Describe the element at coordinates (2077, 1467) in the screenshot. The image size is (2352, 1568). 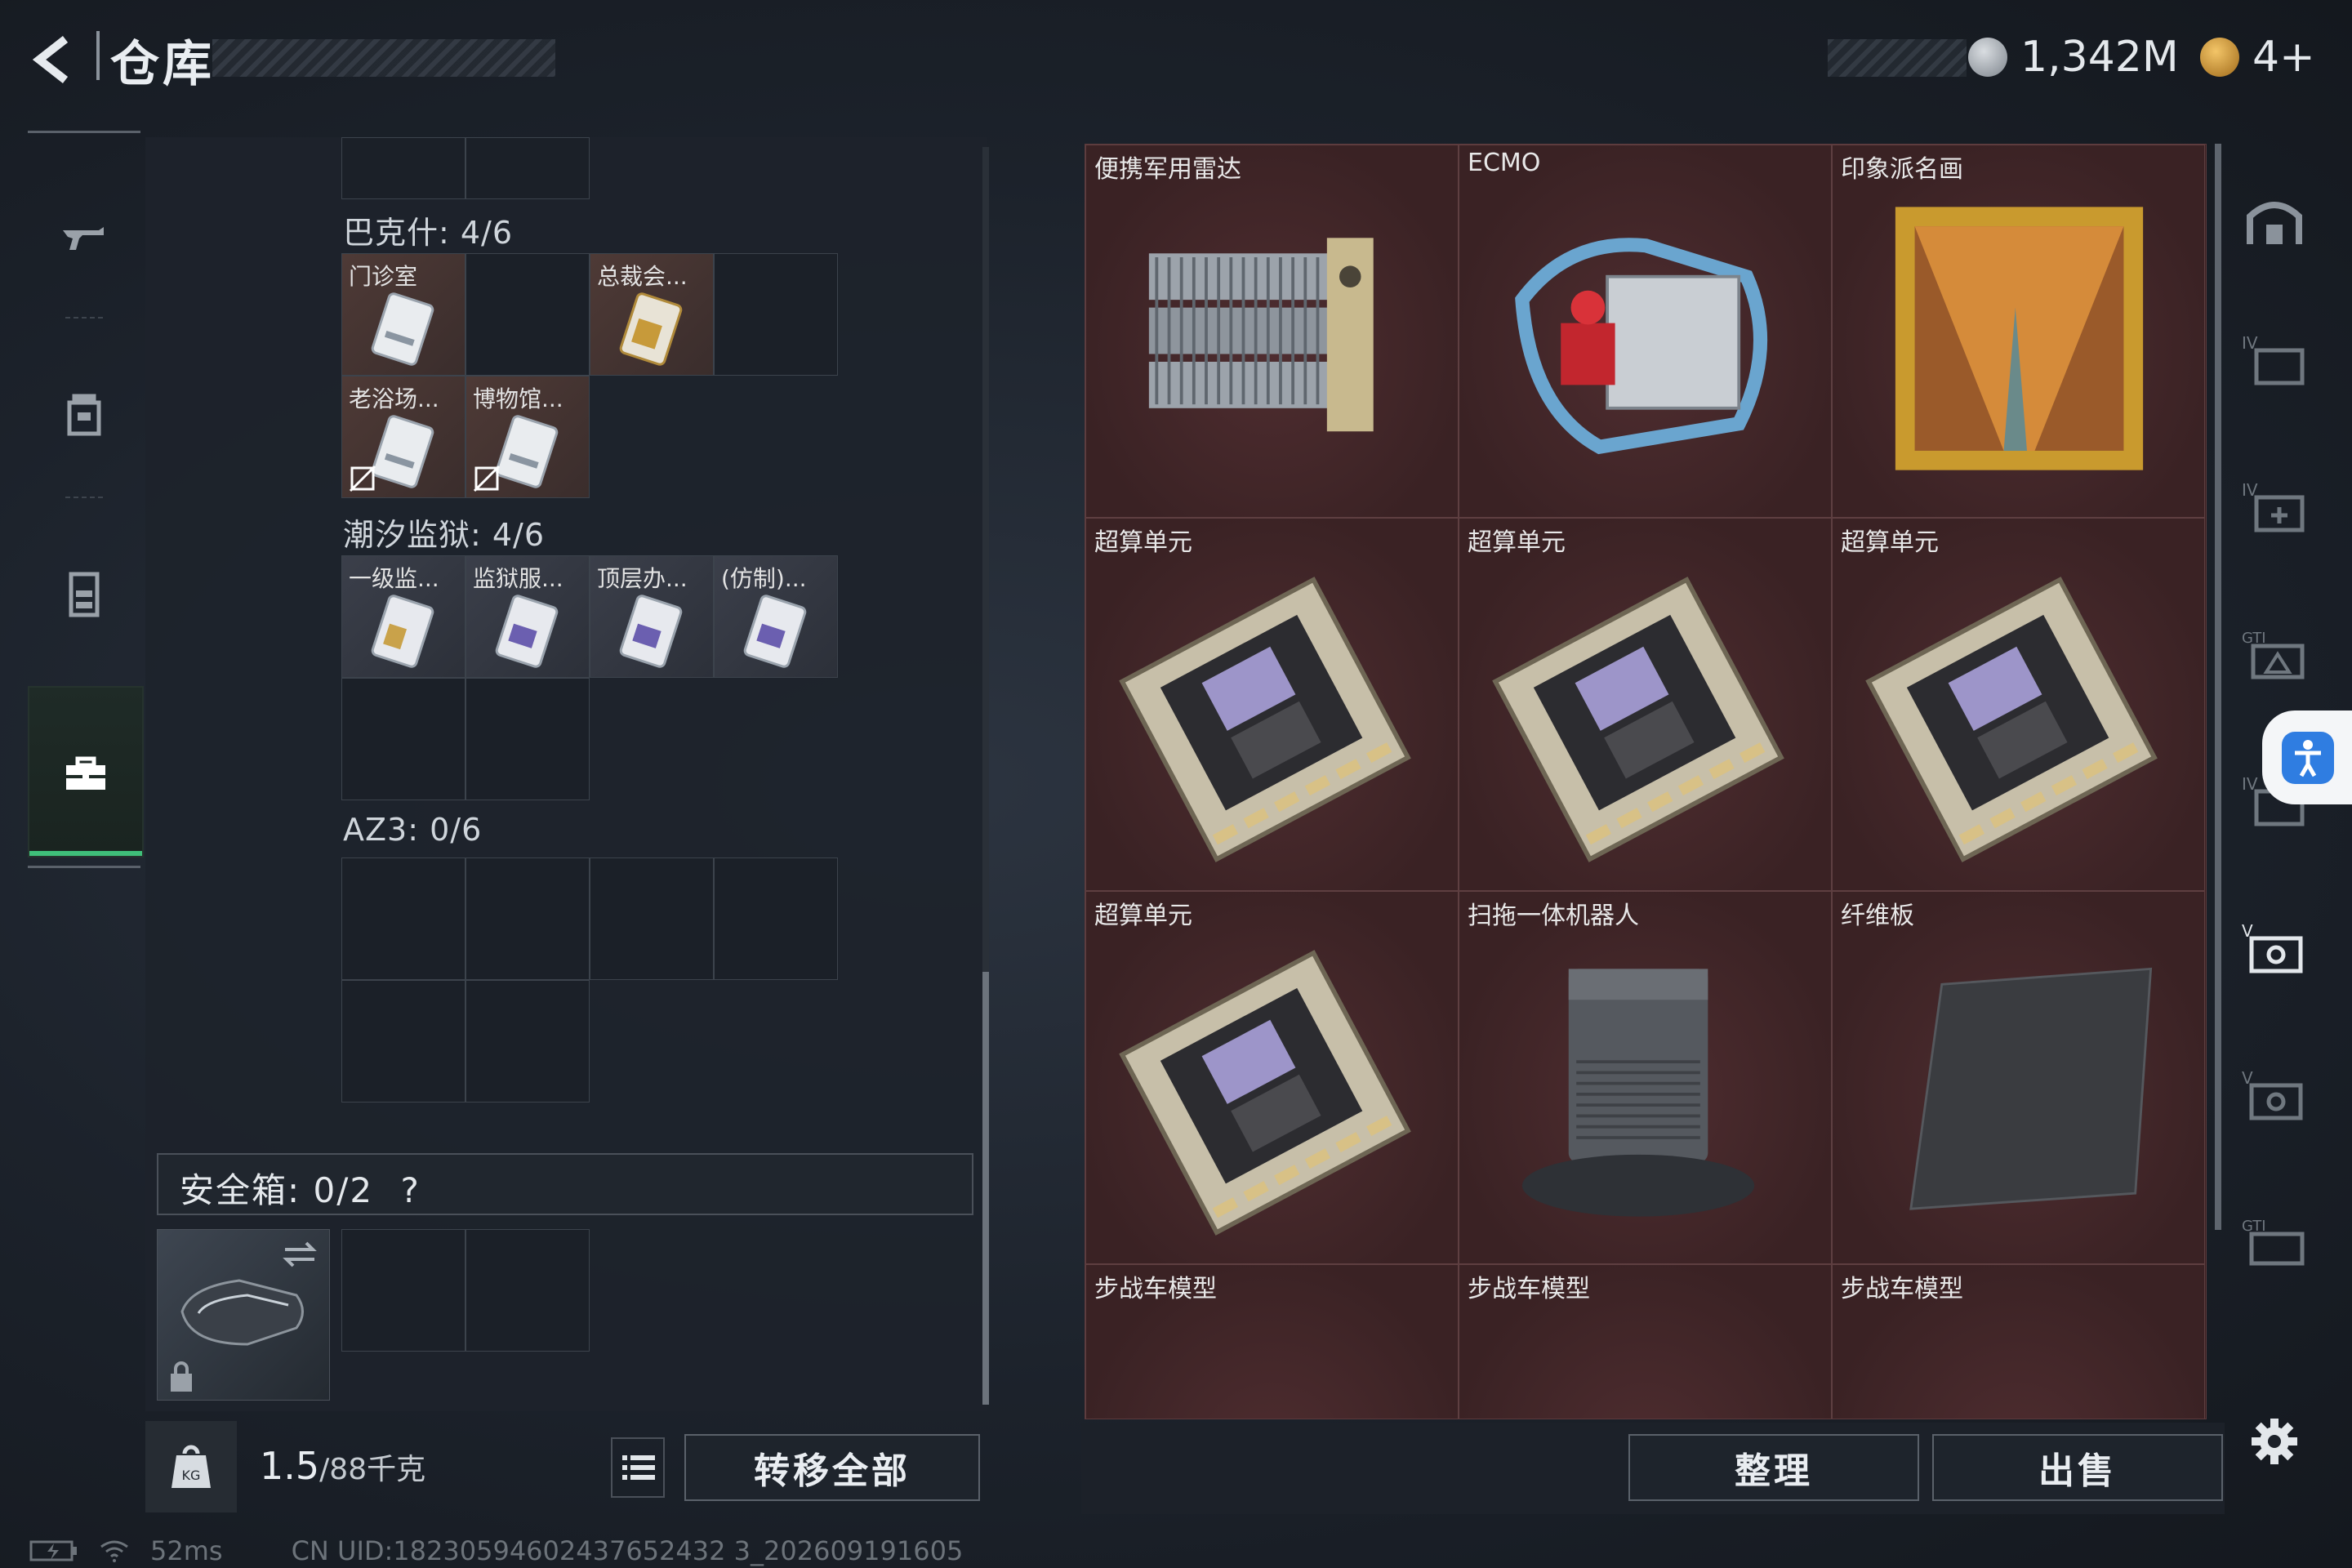
I see `sell-button: 出售` at that location.